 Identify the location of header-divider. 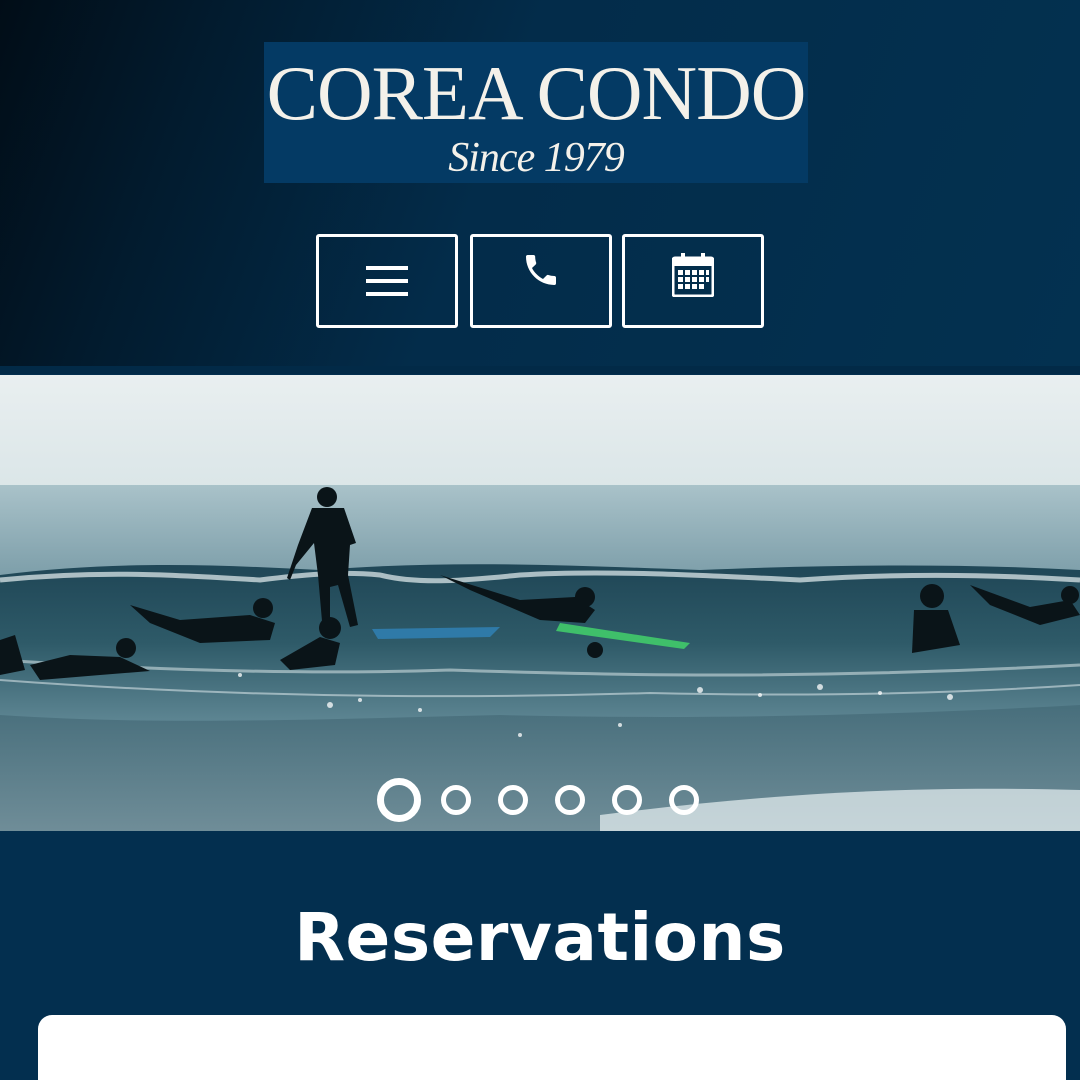
(540, 370).